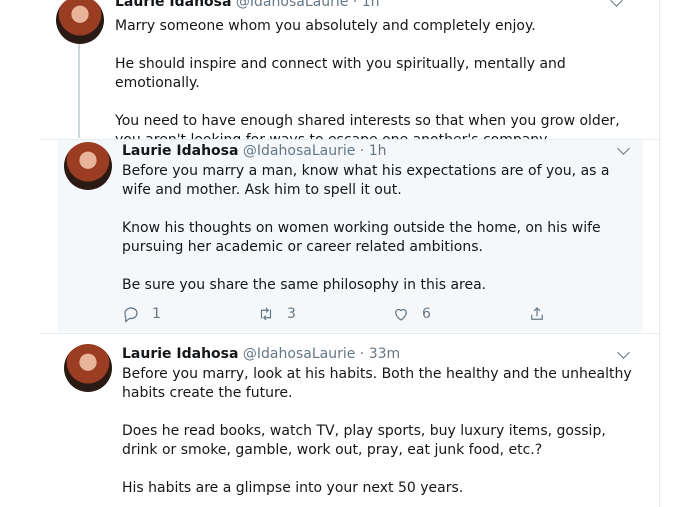 The width and height of the screenshot is (692, 507). I want to click on heart-icon, so click(401, 314).